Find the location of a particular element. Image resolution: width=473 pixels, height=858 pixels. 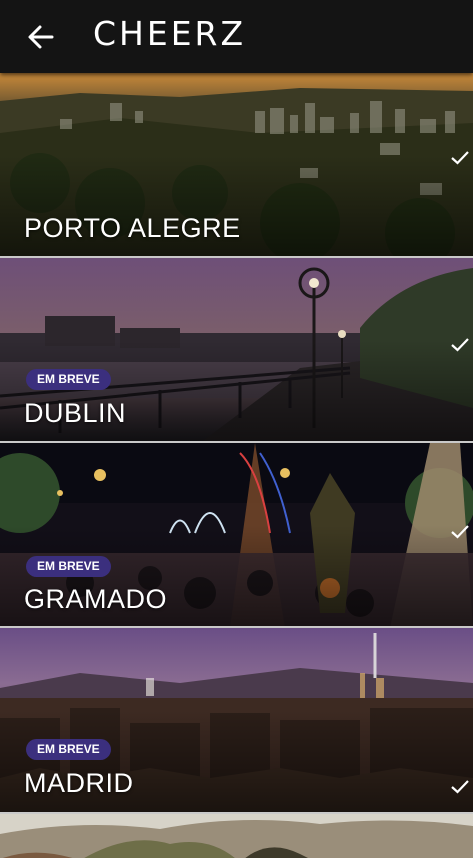

city-photo is located at coordinates (236, 836).